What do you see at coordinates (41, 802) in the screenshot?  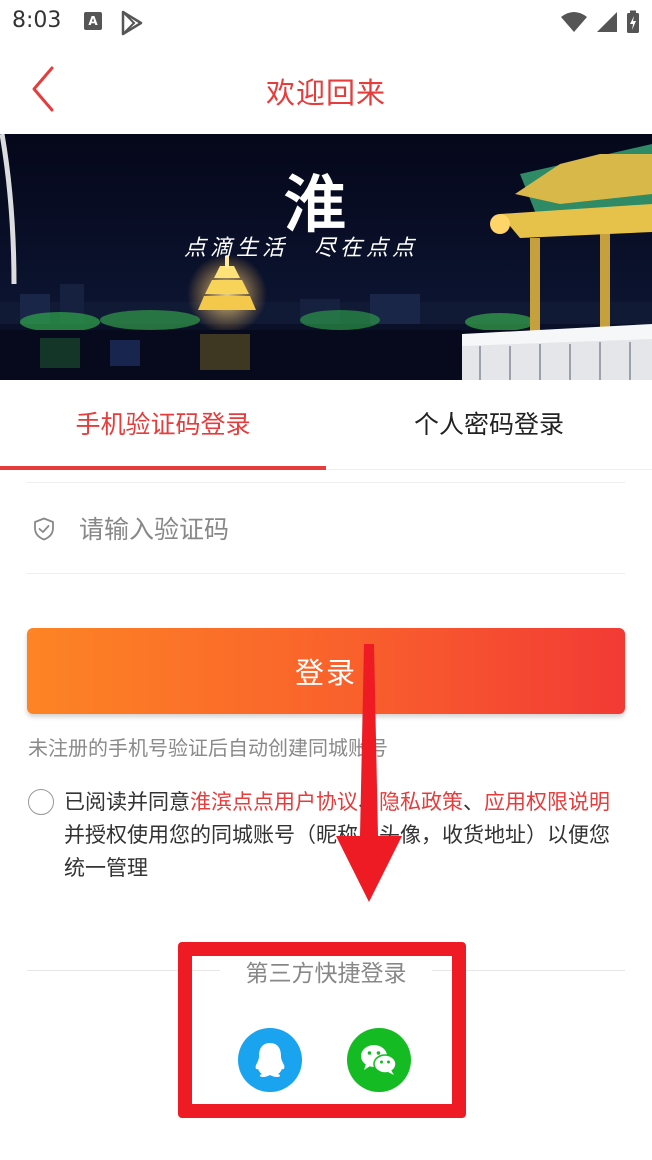 I see `agreement-checkbox` at bounding box center [41, 802].